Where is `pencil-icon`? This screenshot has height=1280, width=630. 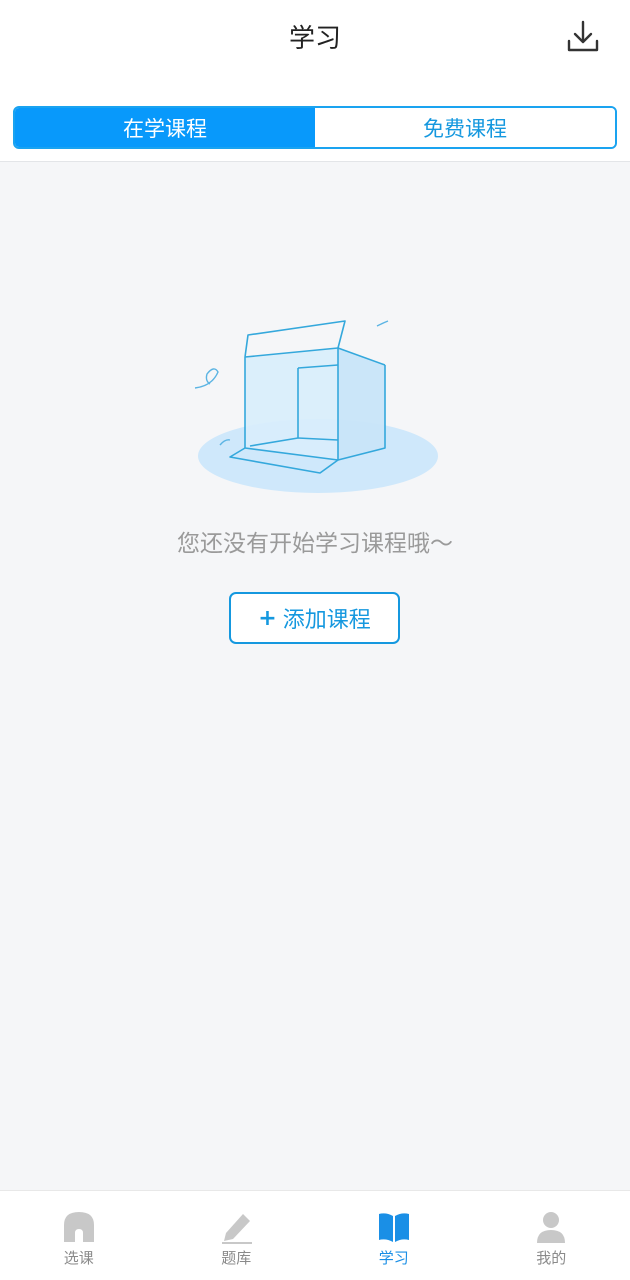
pencil-icon is located at coordinates (237, 1229).